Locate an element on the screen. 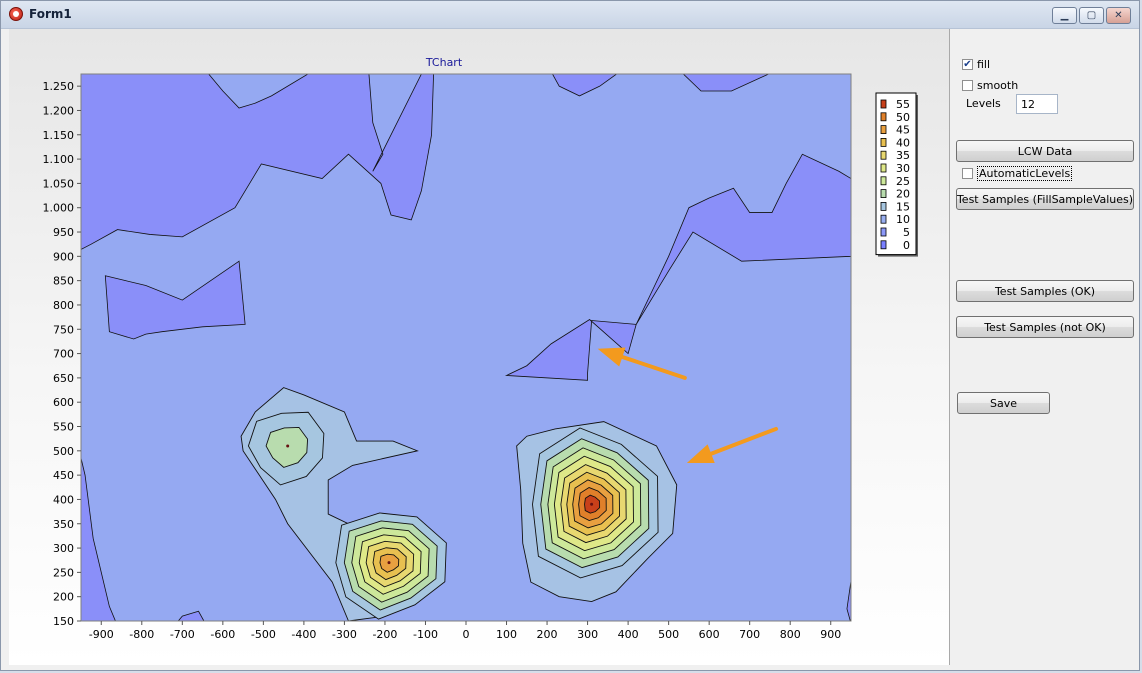 This screenshot has height=673, width=1142. lcw-data-button: LCW Data is located at coordinates (1045, 151).